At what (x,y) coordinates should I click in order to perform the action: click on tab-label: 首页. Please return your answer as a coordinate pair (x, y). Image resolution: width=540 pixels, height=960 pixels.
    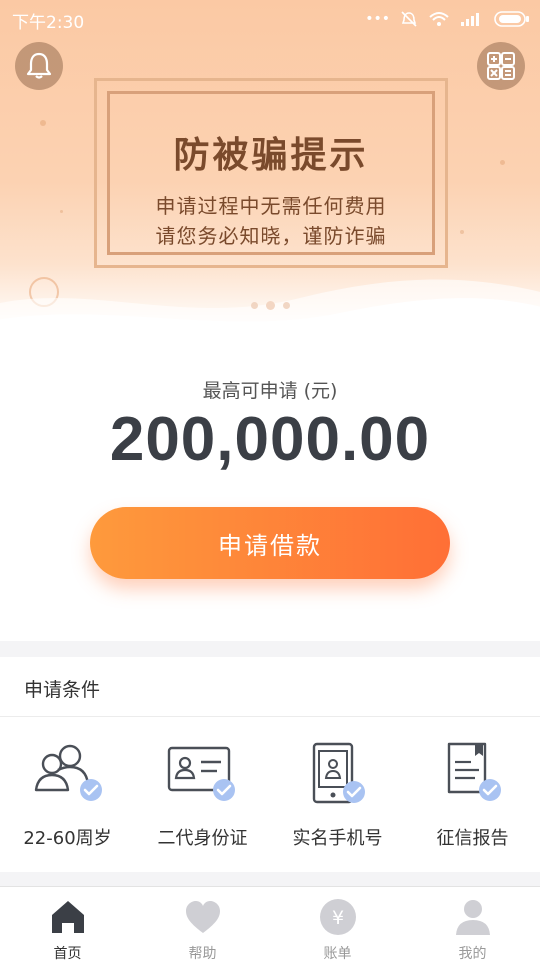
    Looking at the image, I should click on (67, 953).